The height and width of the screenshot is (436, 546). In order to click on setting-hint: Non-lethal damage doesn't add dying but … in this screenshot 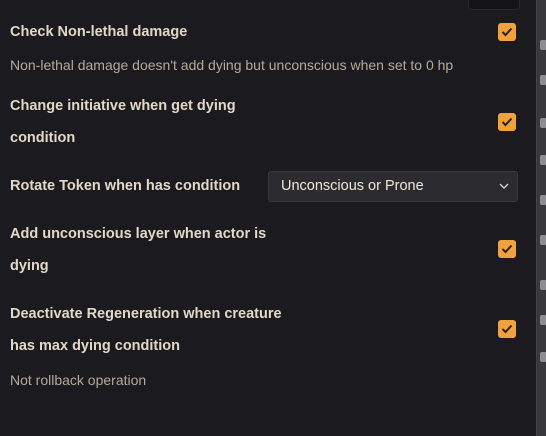, I will do `click(232, 65)`.